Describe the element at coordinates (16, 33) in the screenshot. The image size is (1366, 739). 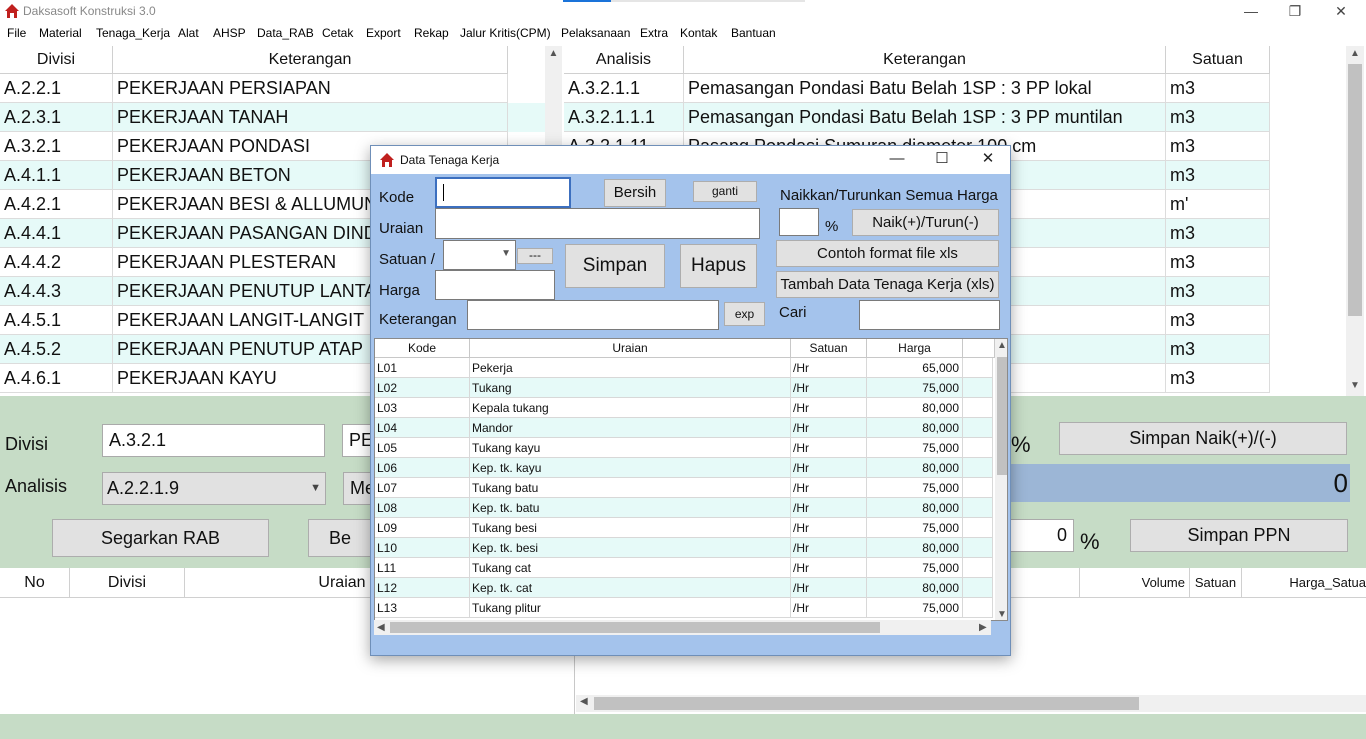
I see `menu-file: File` at that location.